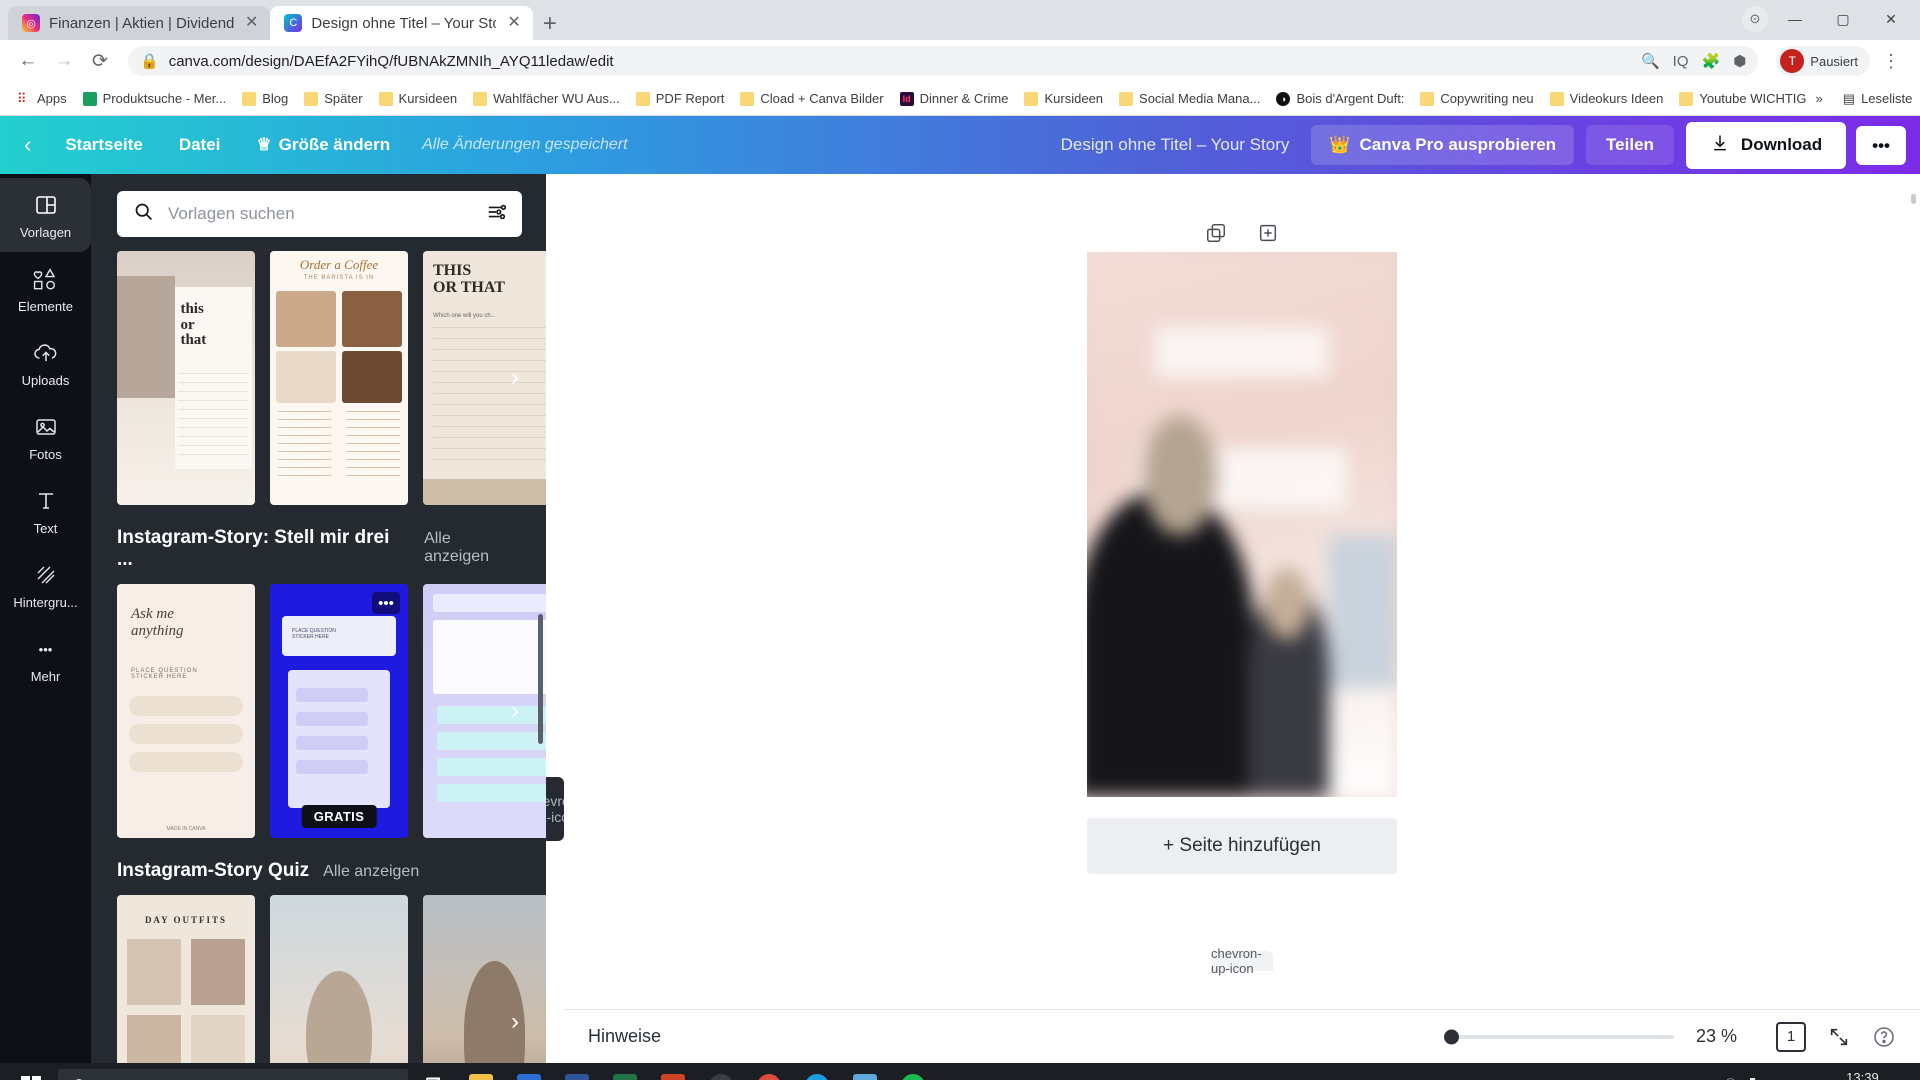  Describe the element at coordinates (1878, 99) in the screenshot. I see `reading-list-button: ▤ Leseliste` at that location.